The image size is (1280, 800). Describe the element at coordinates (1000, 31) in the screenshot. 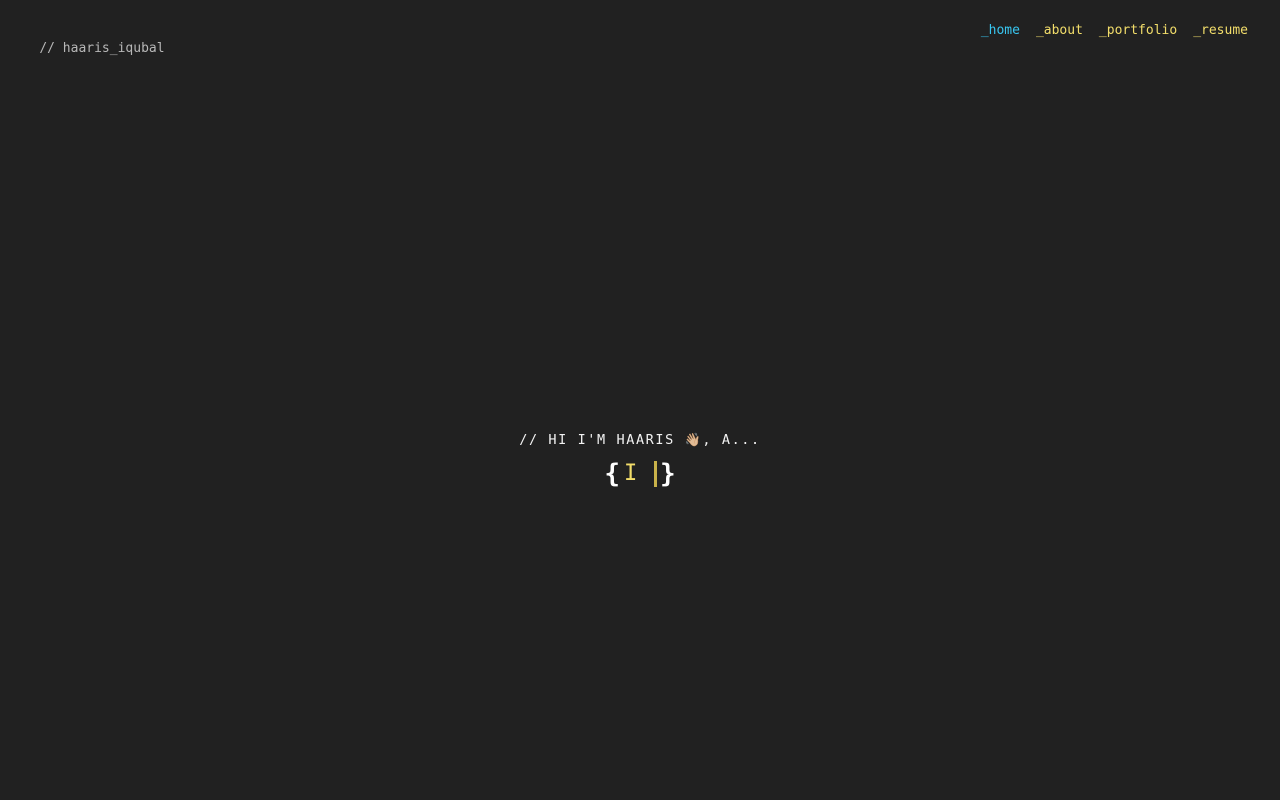

I see `nav-link-home: _home` at that location.